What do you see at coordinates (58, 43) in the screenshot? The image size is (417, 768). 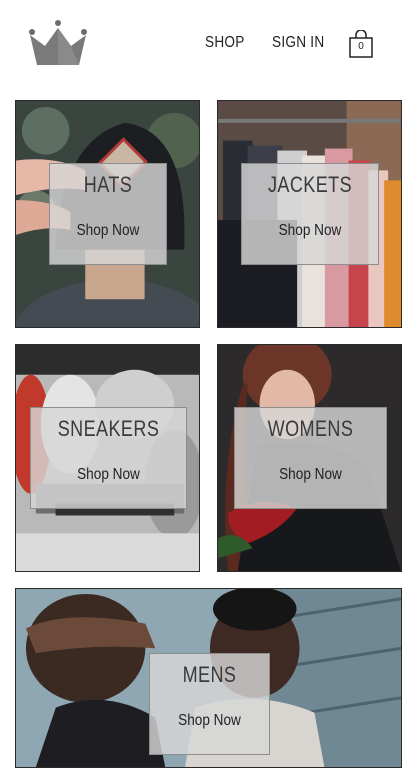 I see `crown-logo-icon` at bounding box center [58, 43].